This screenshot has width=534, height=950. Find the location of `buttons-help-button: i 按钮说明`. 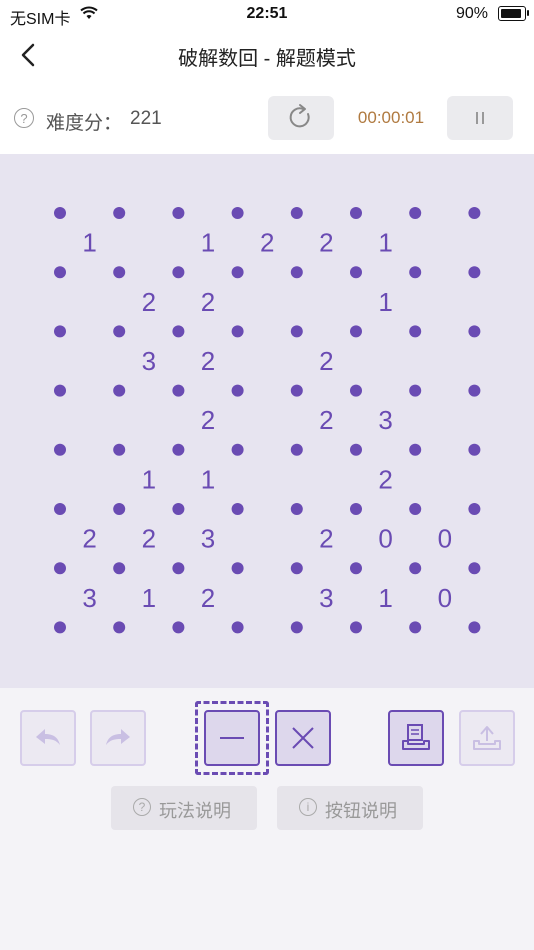

buttons-help-button: i 按钮说明 is located at coordinates (350, 808).